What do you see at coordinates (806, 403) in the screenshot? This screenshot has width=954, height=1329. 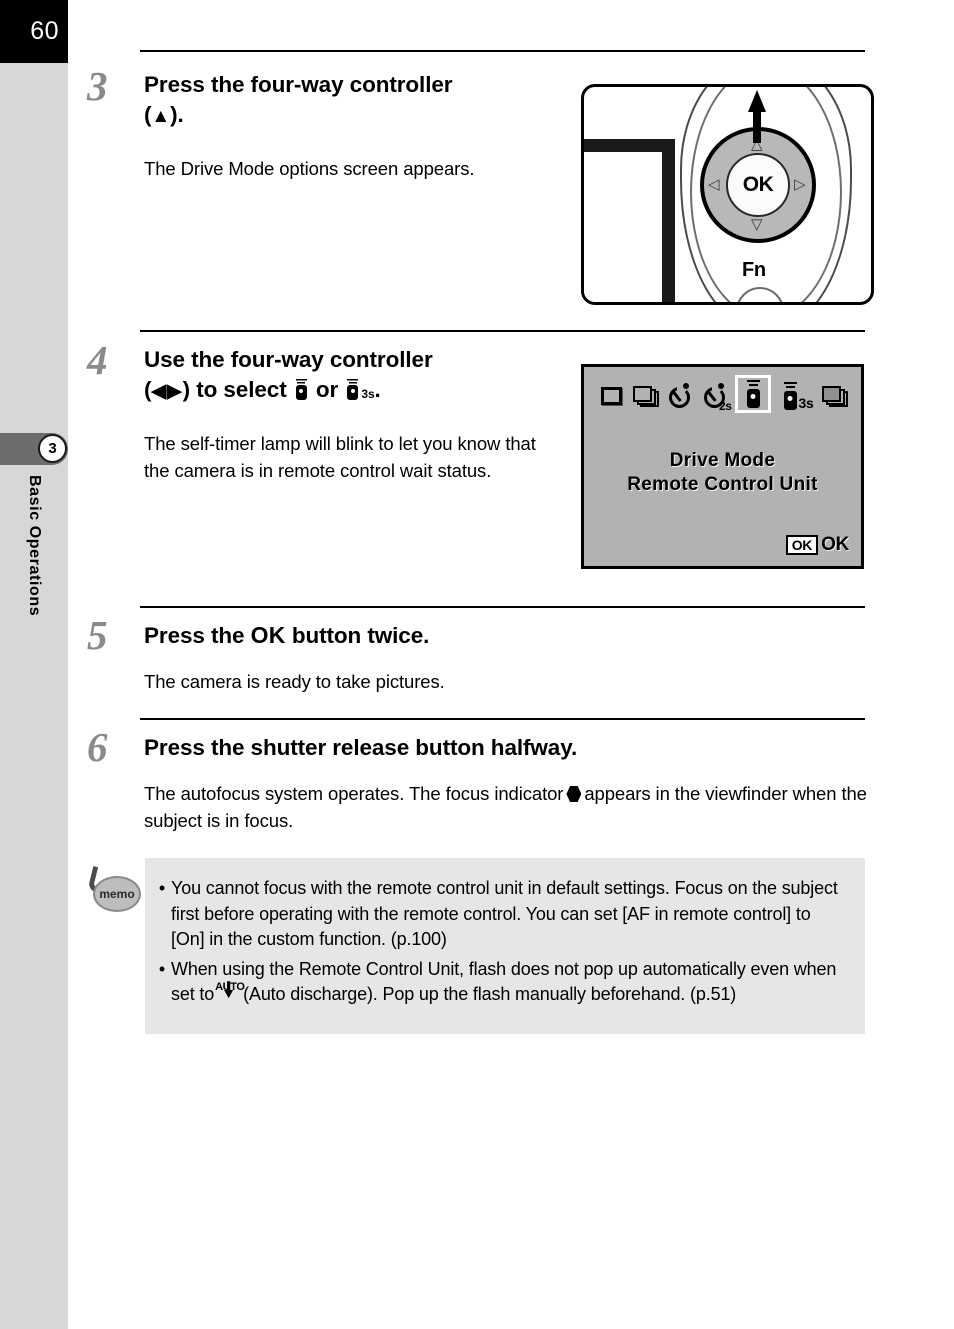 I see `remote-3s-label: 3s` at bounding box center [806, 403].